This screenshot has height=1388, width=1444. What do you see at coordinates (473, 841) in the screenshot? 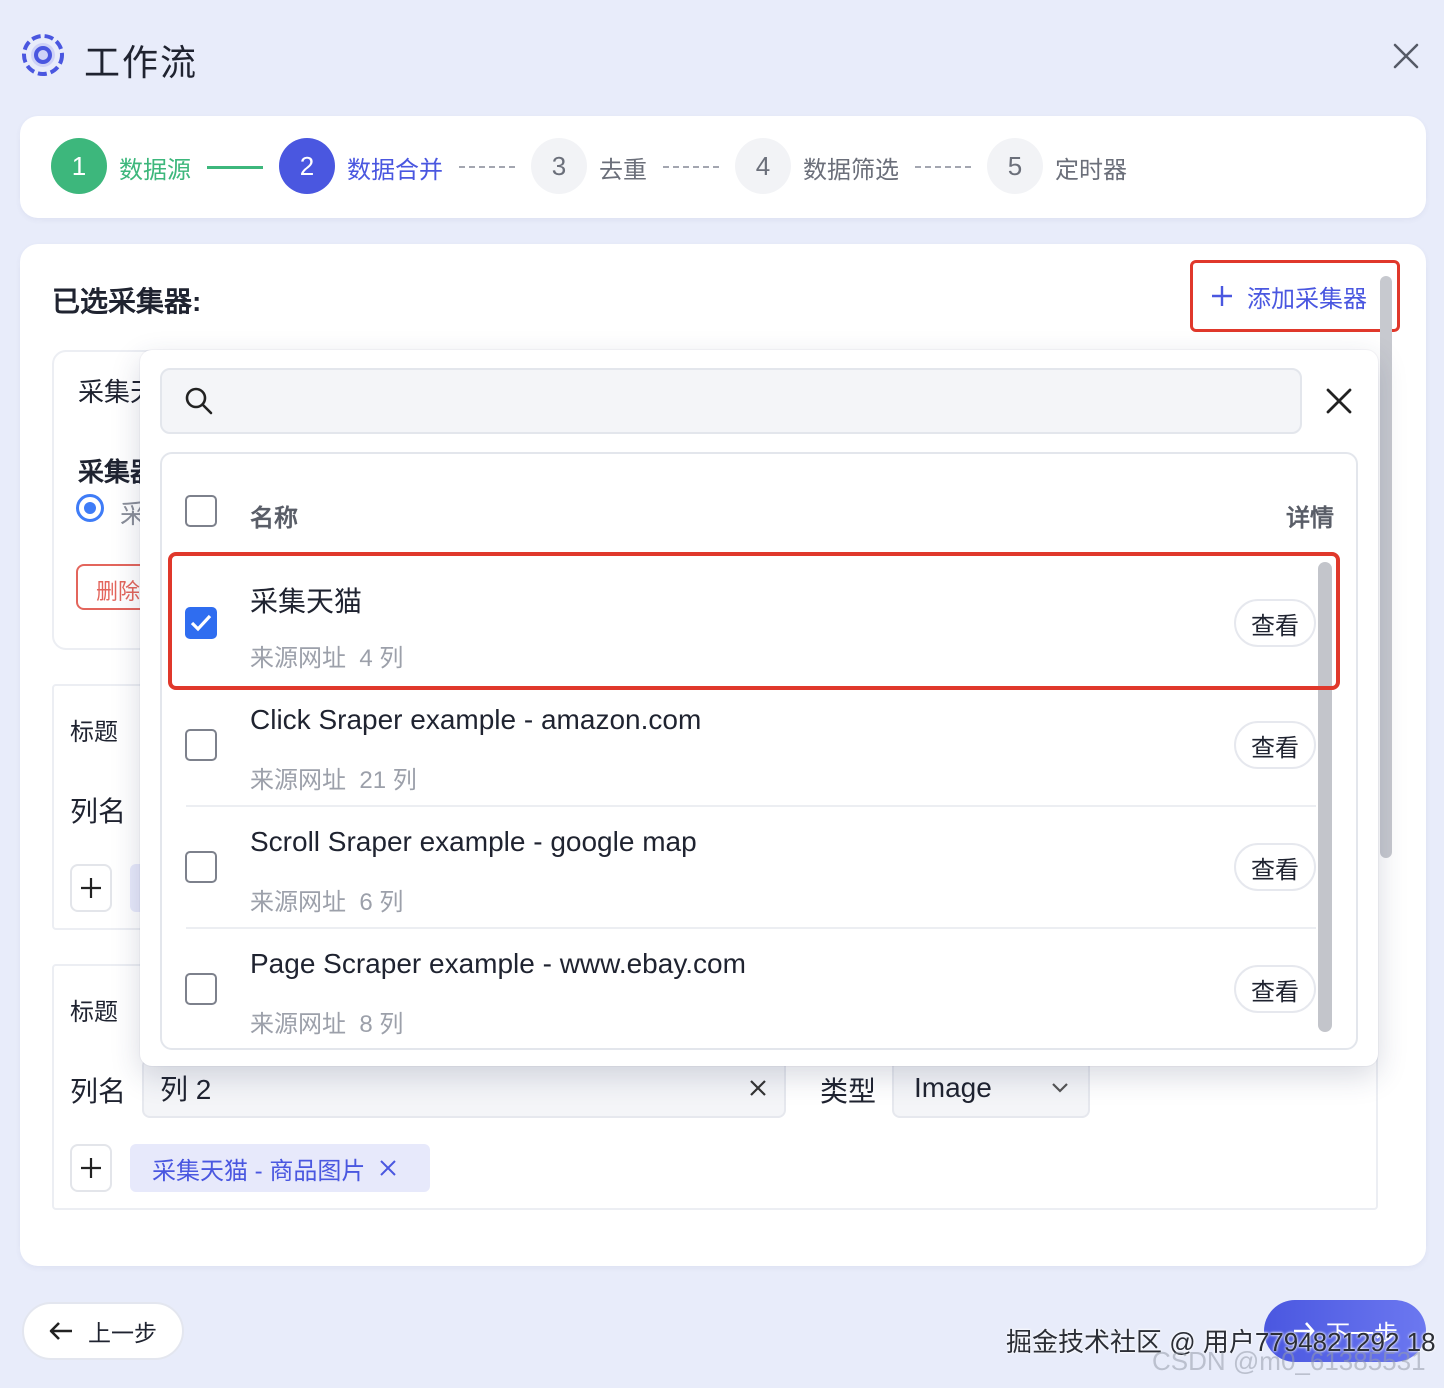
I see `collector-name: Scroll Sraper example - google map` at bounding box center [473, 841].